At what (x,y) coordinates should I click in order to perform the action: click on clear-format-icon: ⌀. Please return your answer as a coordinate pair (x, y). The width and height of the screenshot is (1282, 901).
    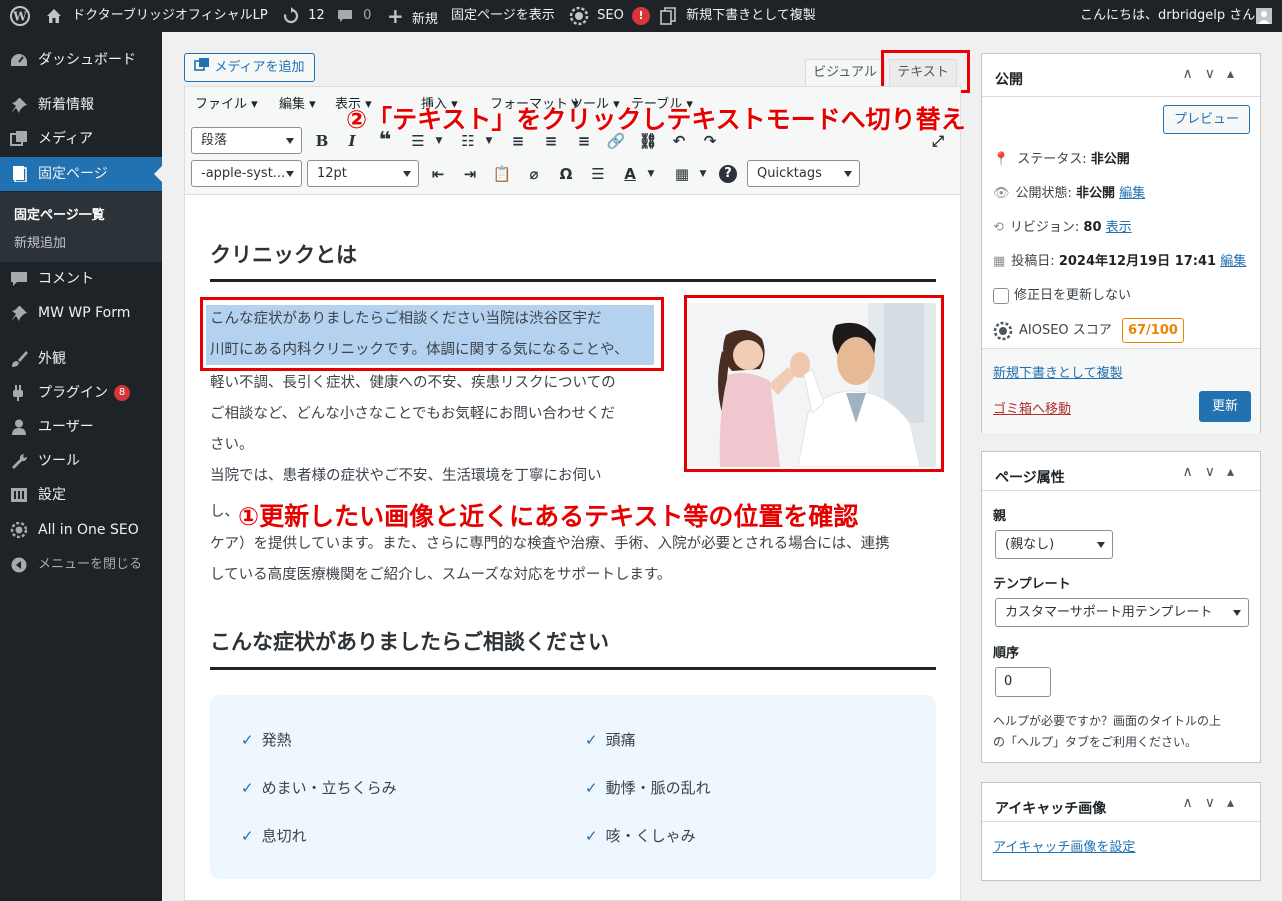
    Looking at the image, I should click on (534, 174).